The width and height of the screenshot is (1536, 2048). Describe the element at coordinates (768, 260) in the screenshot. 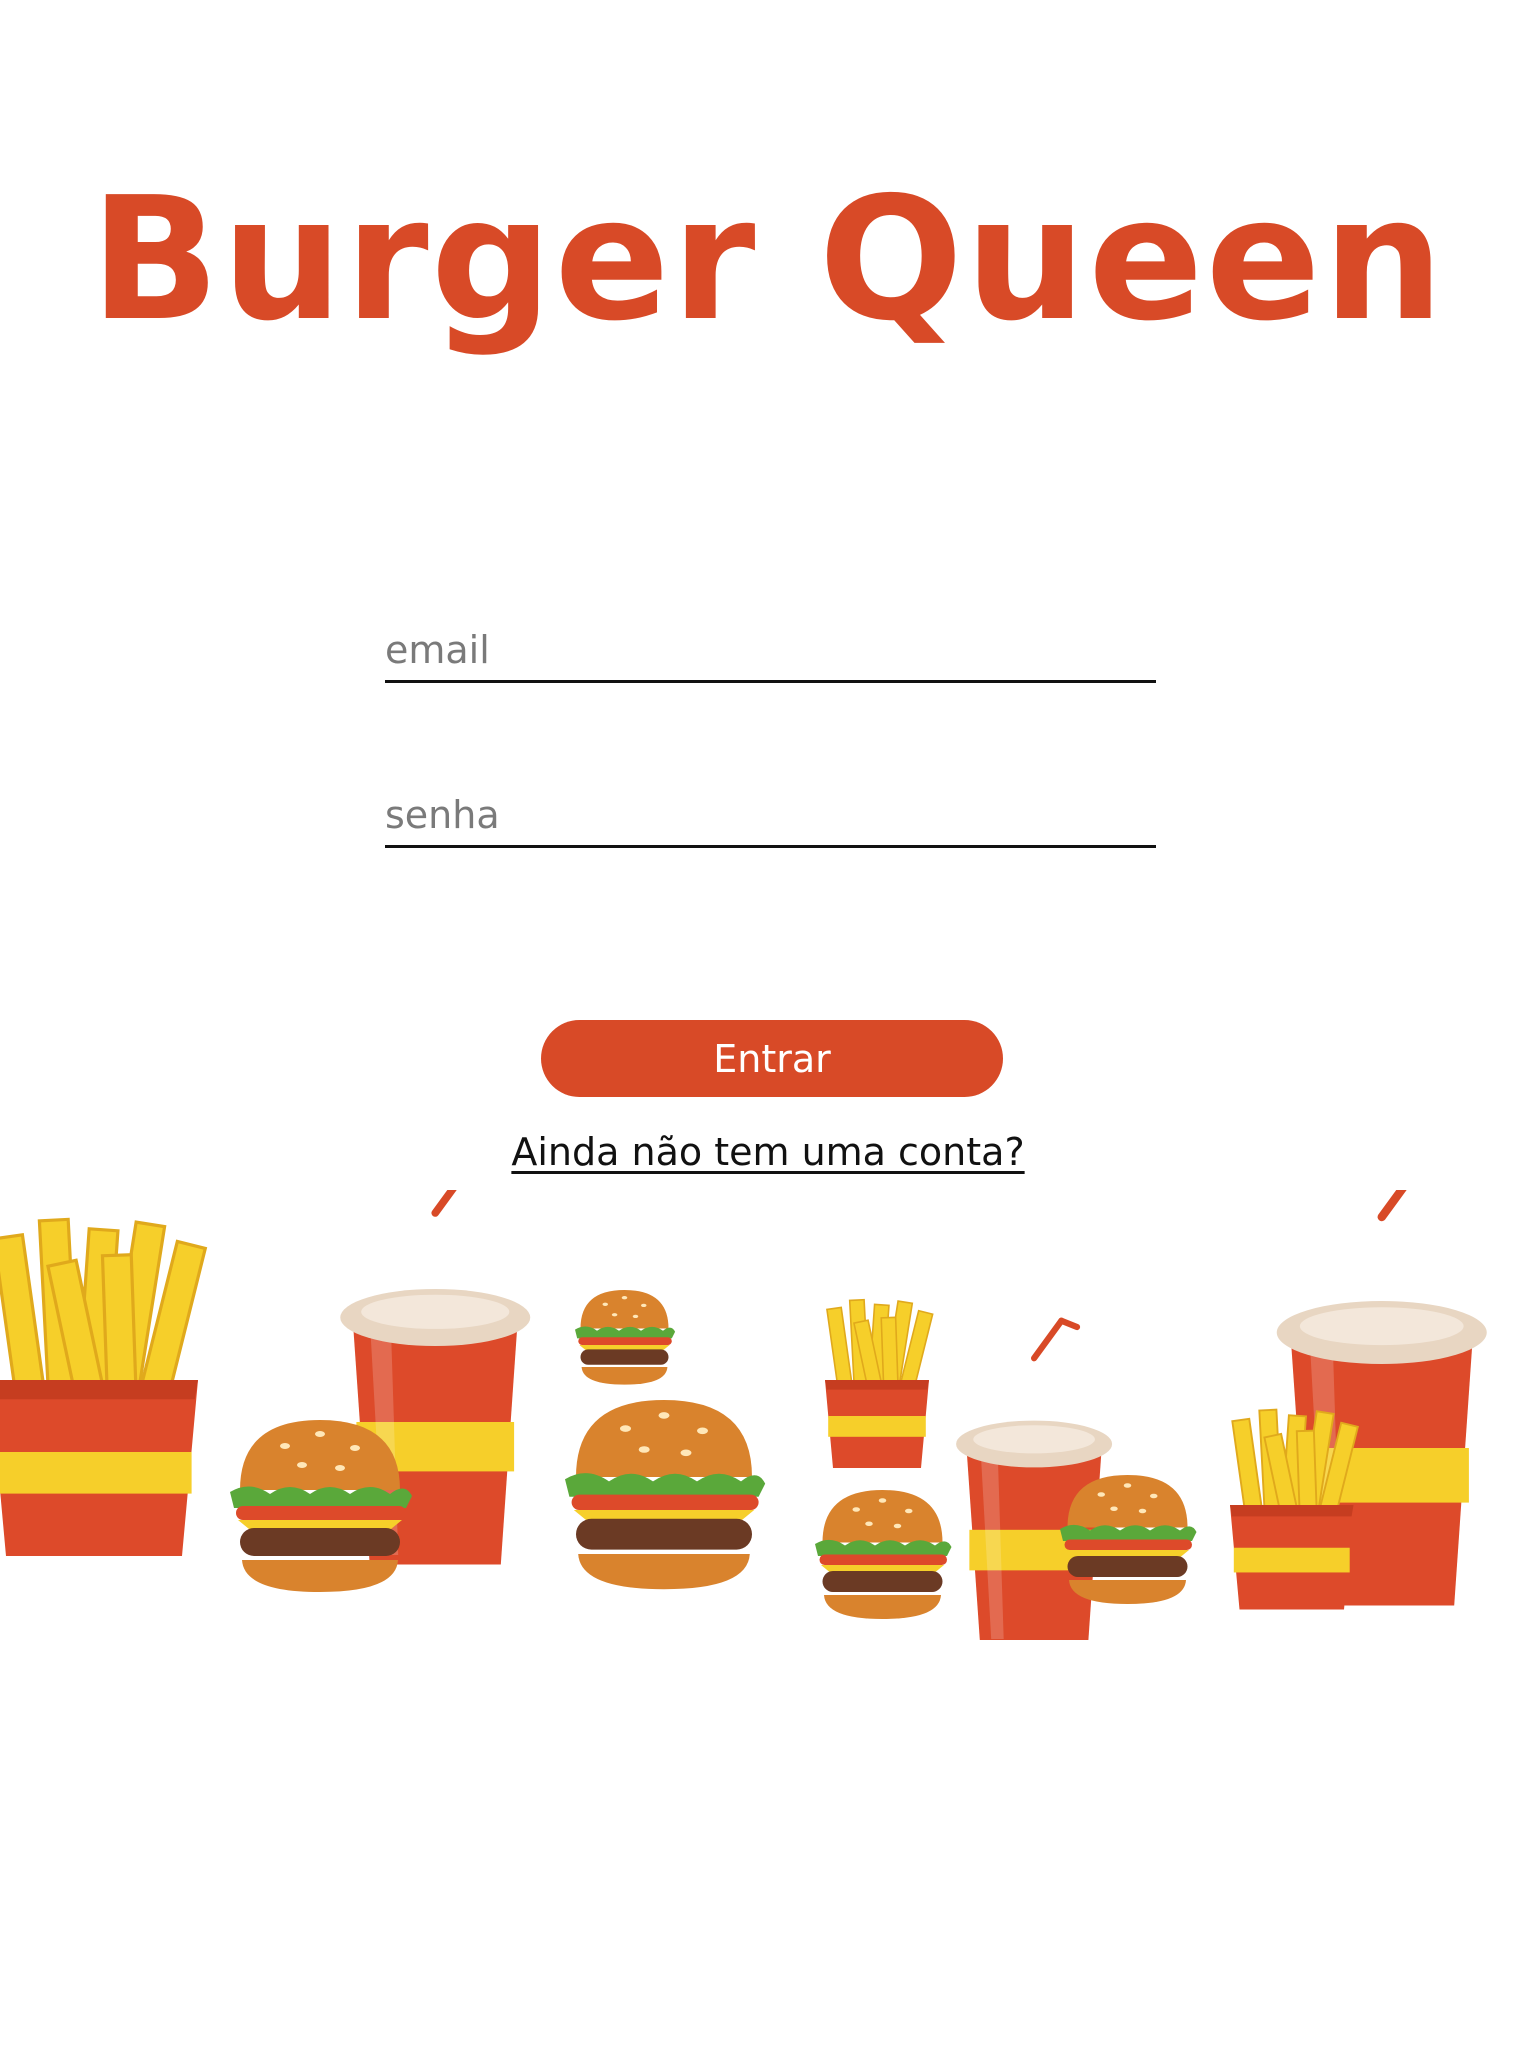

I see `app-logo-title: Burger Queen` at that location.